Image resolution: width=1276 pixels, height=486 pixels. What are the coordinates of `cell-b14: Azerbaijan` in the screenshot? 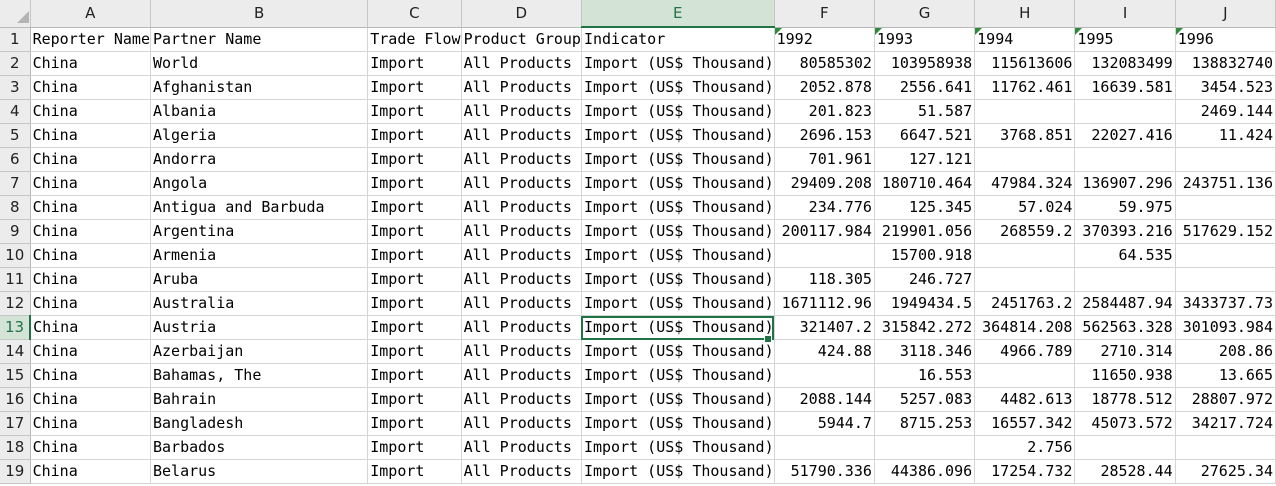 It's located at (259, 351).